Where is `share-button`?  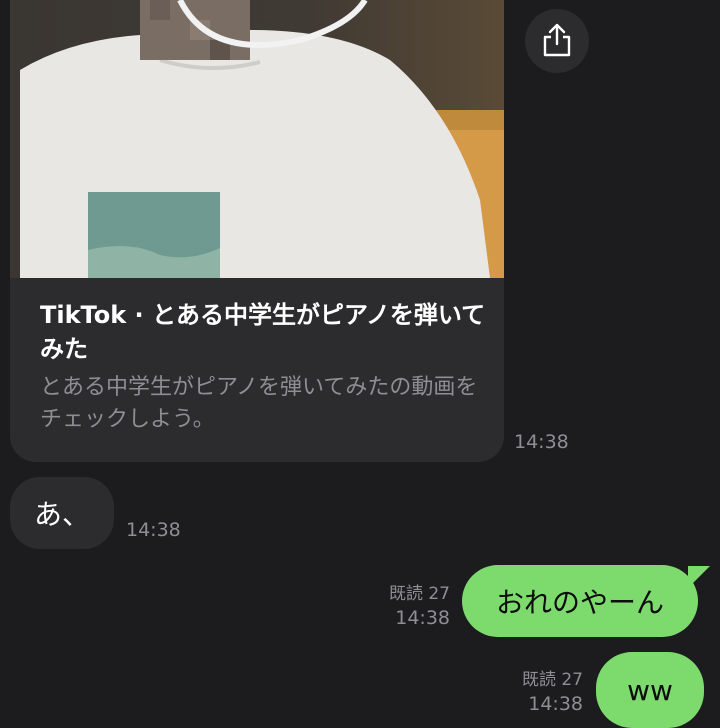
share-button is located at coordinates (557, 41).